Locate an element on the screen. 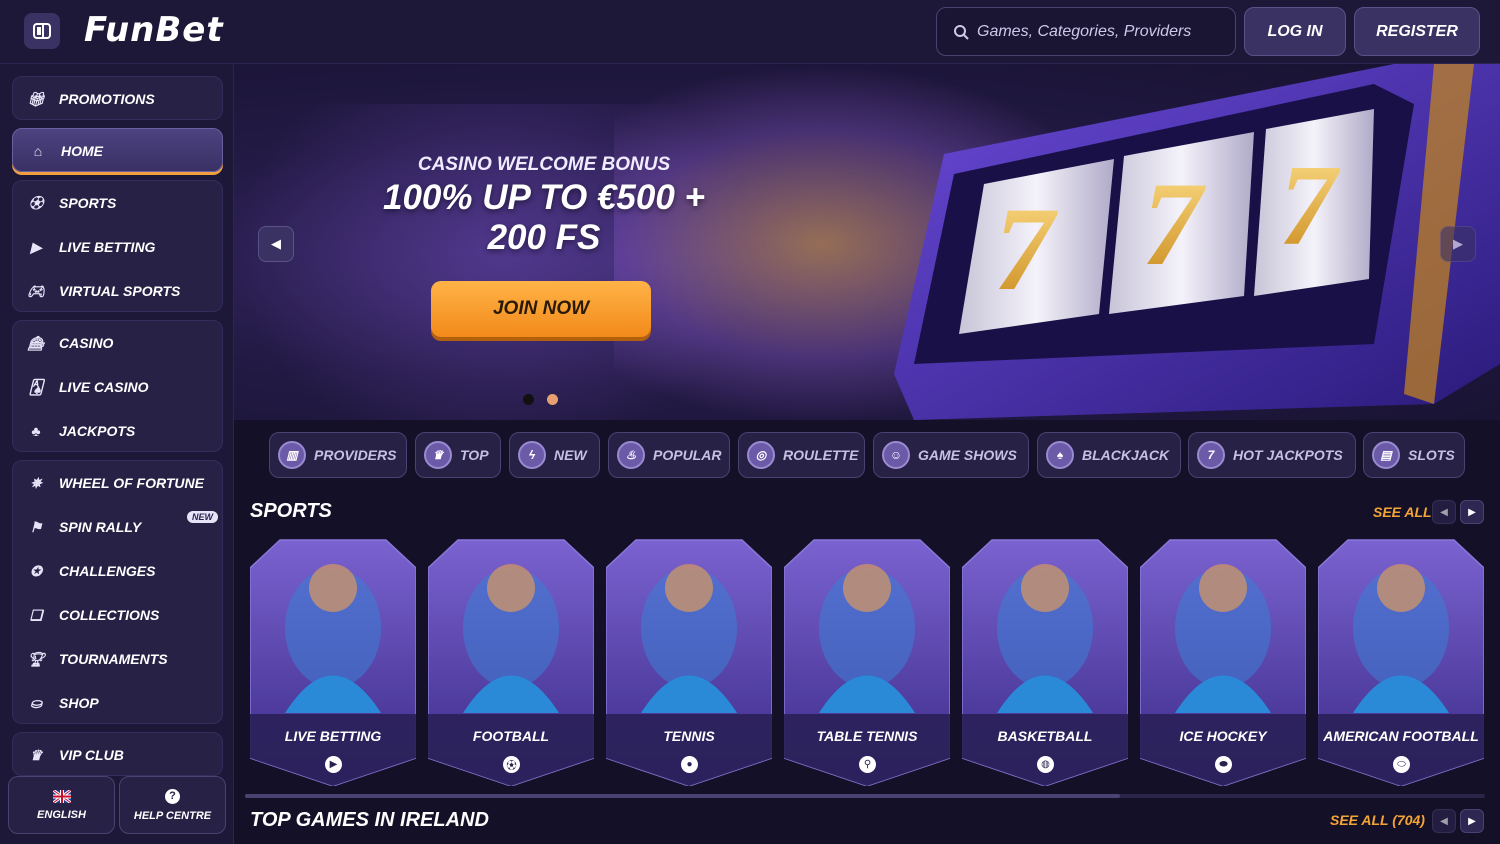  tennis-ball-icon: ● is located at coordinates (689, 764).